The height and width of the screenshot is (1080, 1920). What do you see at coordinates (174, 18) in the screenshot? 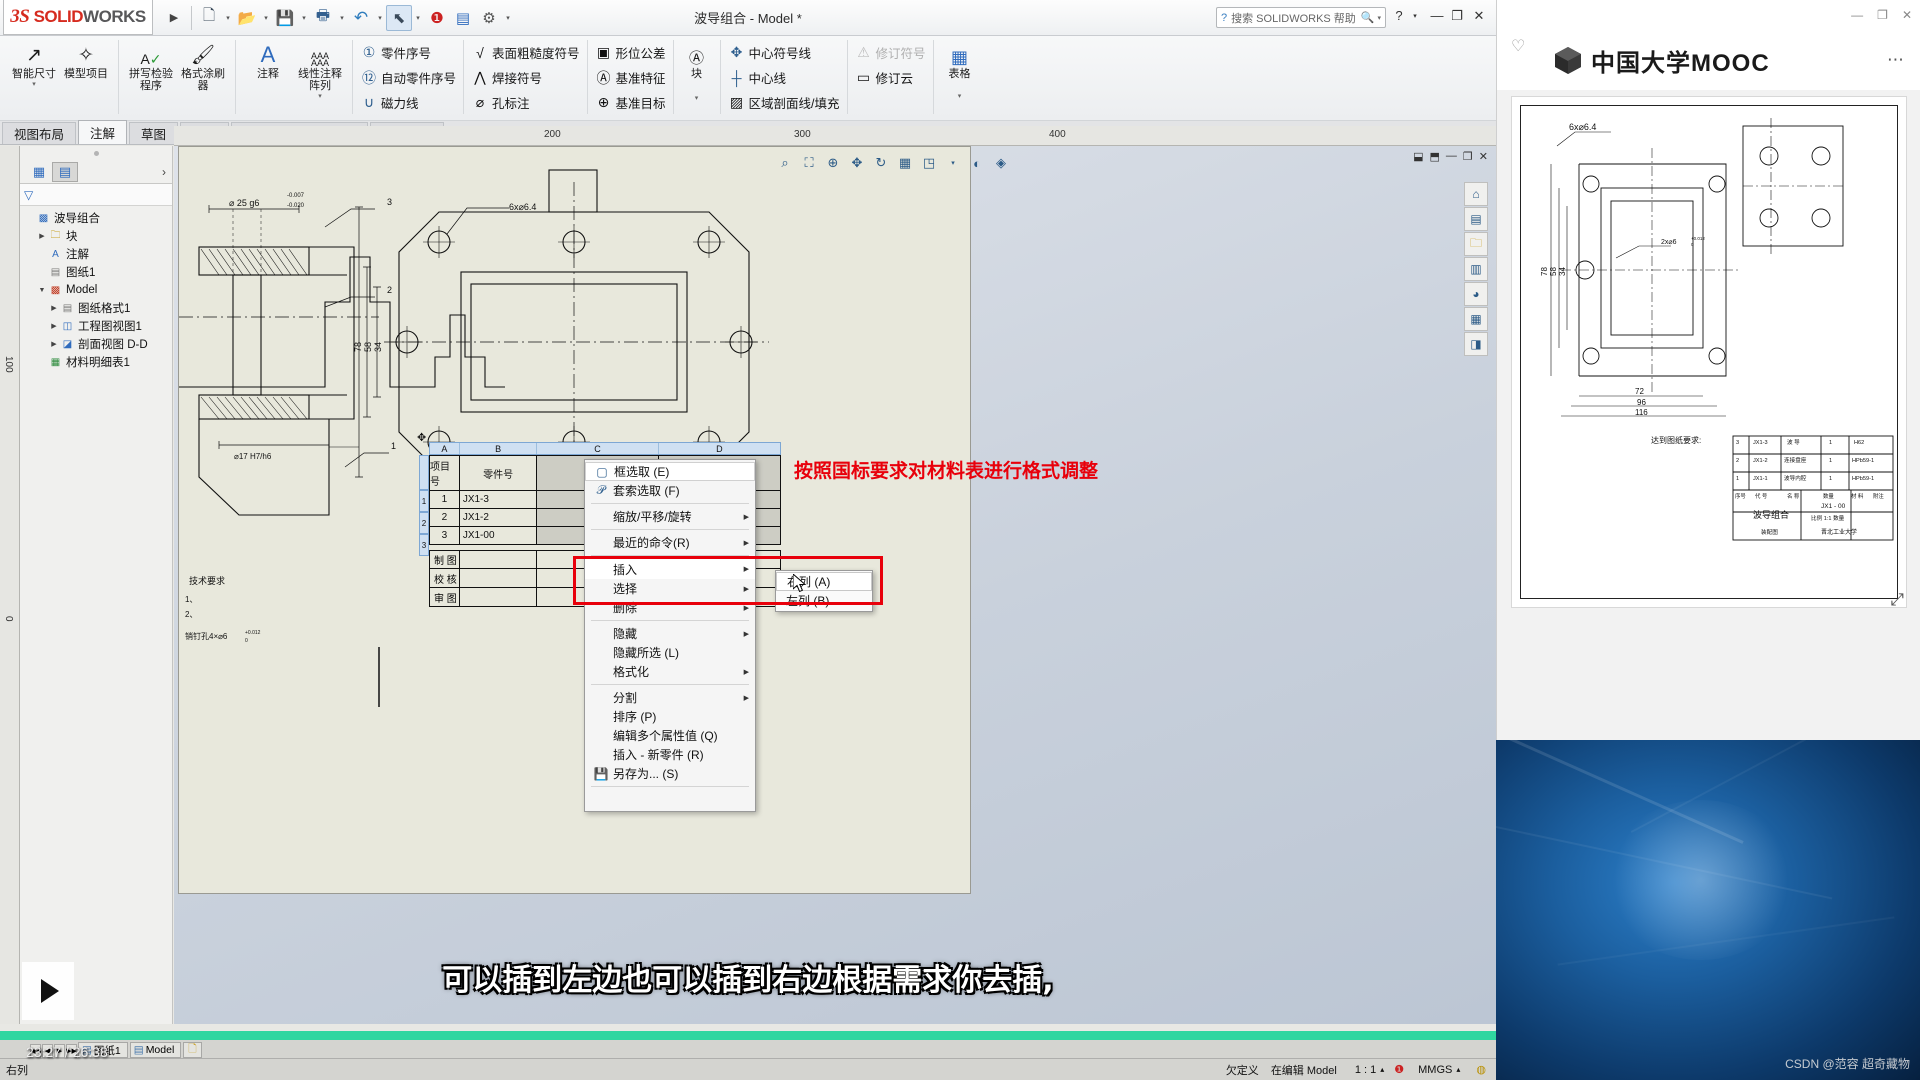
I see `menu-expand-arrow: ▶` at bounding box center [174, 18].